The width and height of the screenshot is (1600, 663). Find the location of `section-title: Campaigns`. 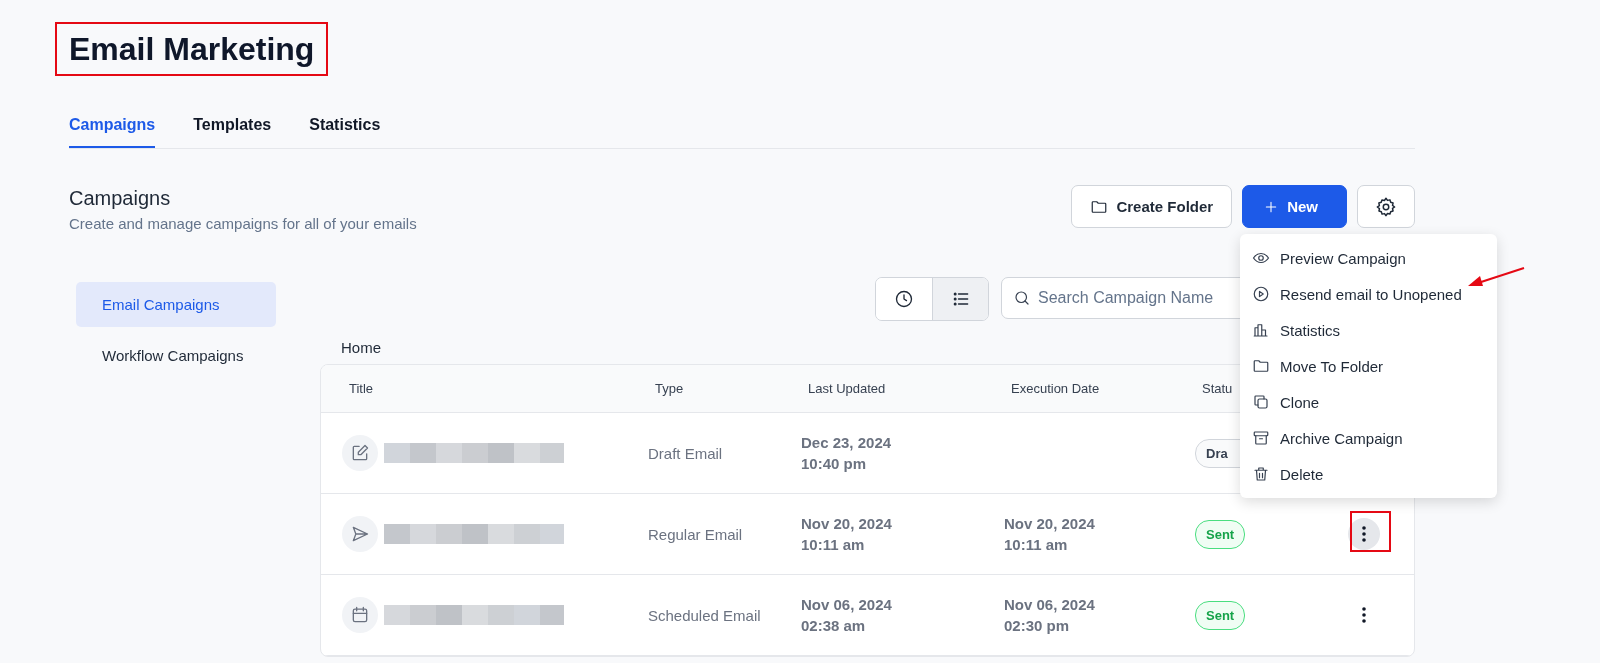

section-title: Campaigns is located at coordinates (120, 198).